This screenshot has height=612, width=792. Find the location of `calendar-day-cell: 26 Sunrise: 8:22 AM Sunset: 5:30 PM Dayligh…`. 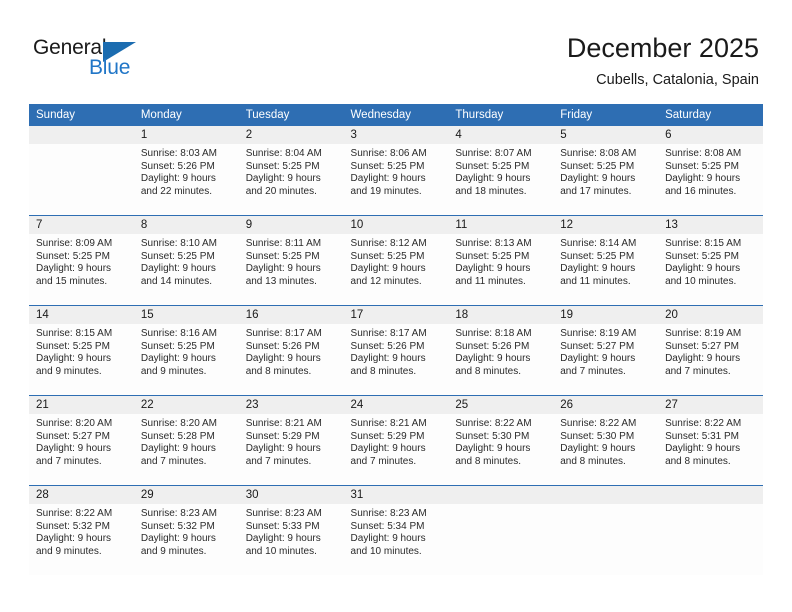

calendar-day-cell: 26 Sunrise: 8:22 AM Sunset: 5:30 PM Dayligh… is located at coordinates (606, 440).